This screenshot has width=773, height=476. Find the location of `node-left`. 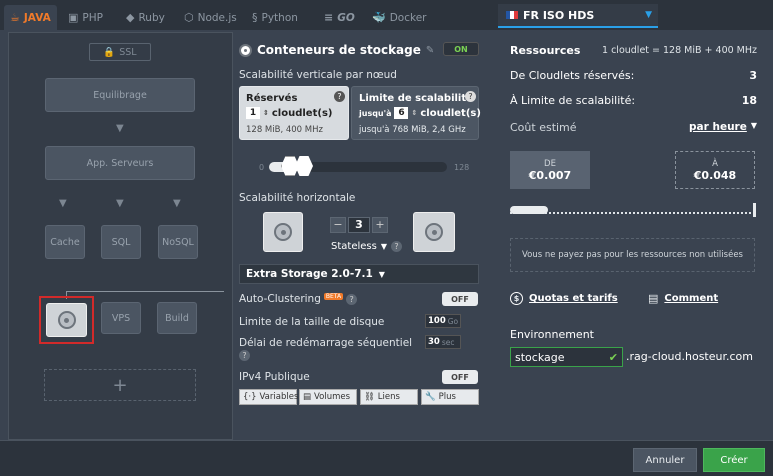

node-left is located at coordinates (283, 232).